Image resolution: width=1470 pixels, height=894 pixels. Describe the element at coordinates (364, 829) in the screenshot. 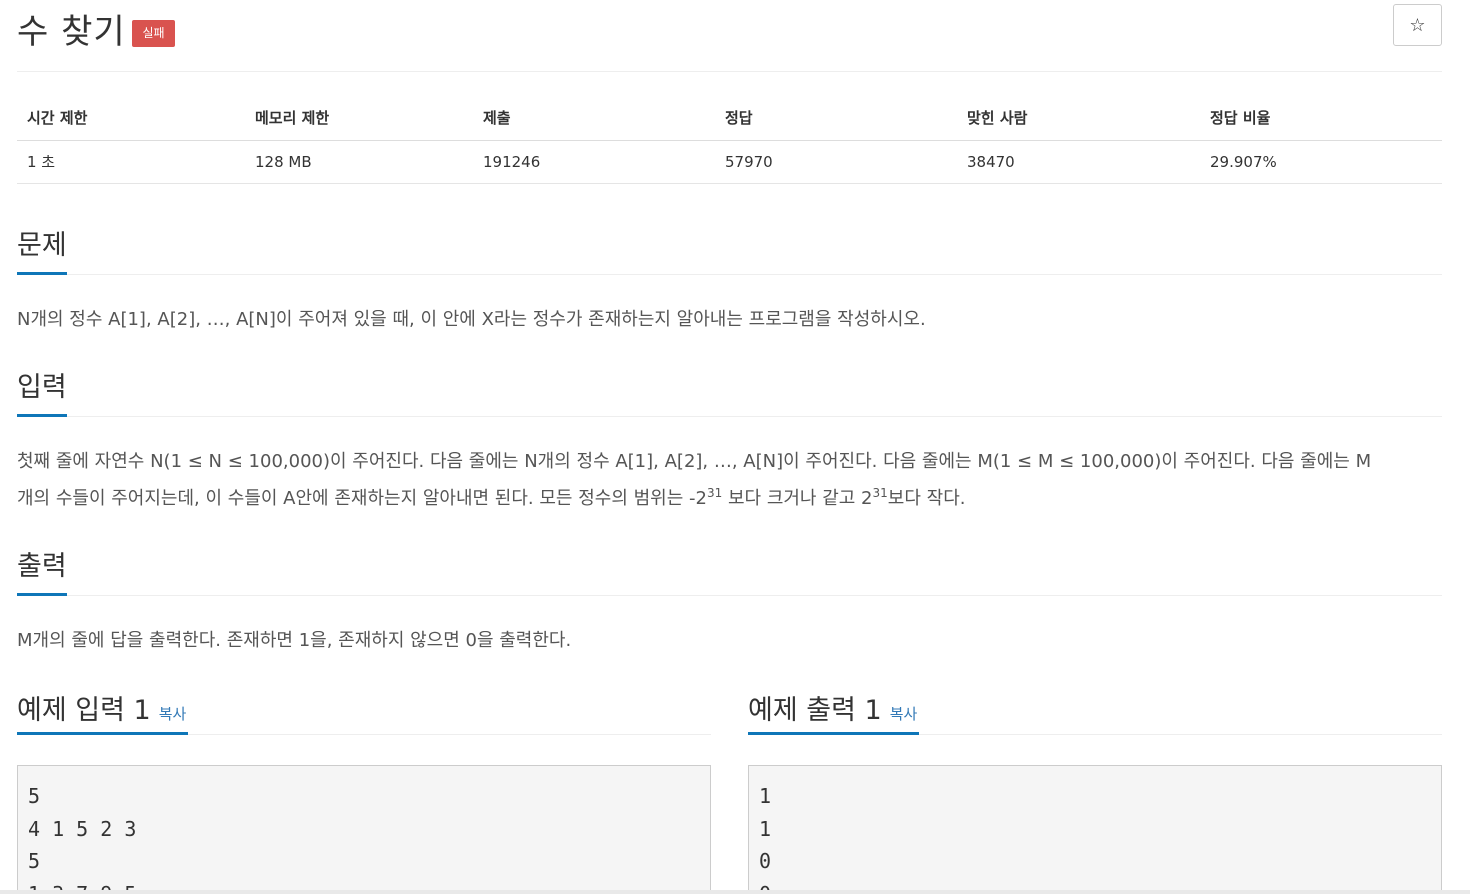

I see `sample-input-block: 5 4 1 5 2 3 5 1 3 7 9 5` at that location.